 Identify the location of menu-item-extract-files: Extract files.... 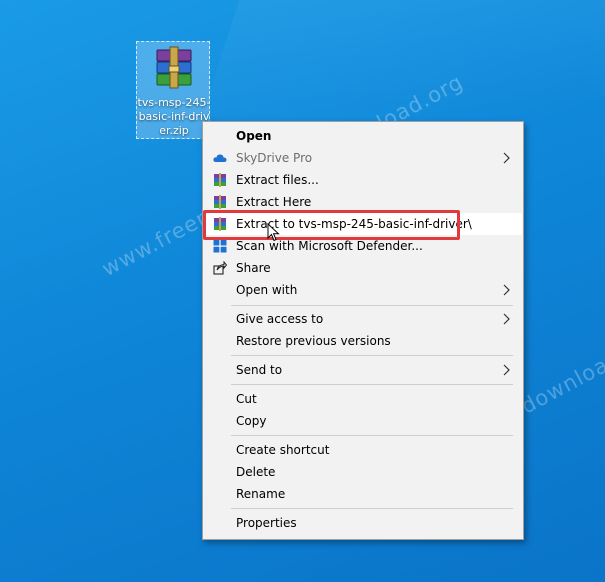
(363, 180).